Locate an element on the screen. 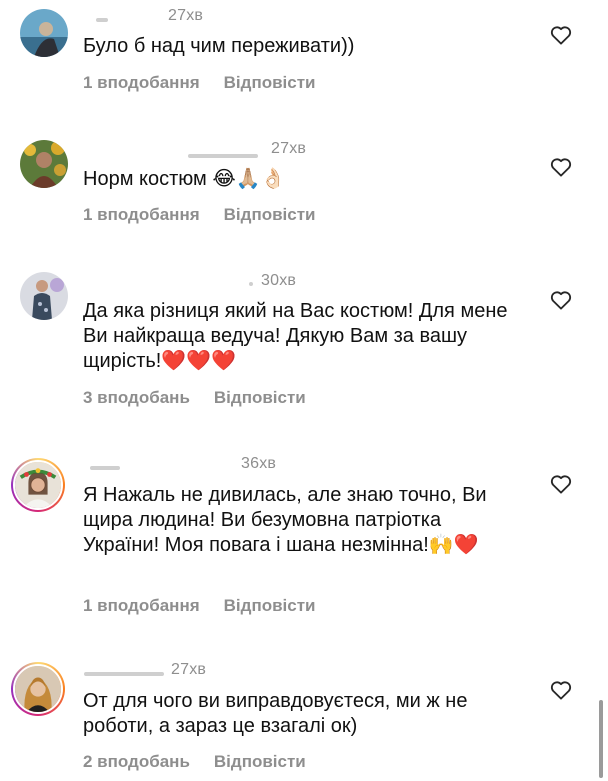 The width and height of the screenshot is (608, 781). comment-time: 36хв is located at coordinates (259, 463).